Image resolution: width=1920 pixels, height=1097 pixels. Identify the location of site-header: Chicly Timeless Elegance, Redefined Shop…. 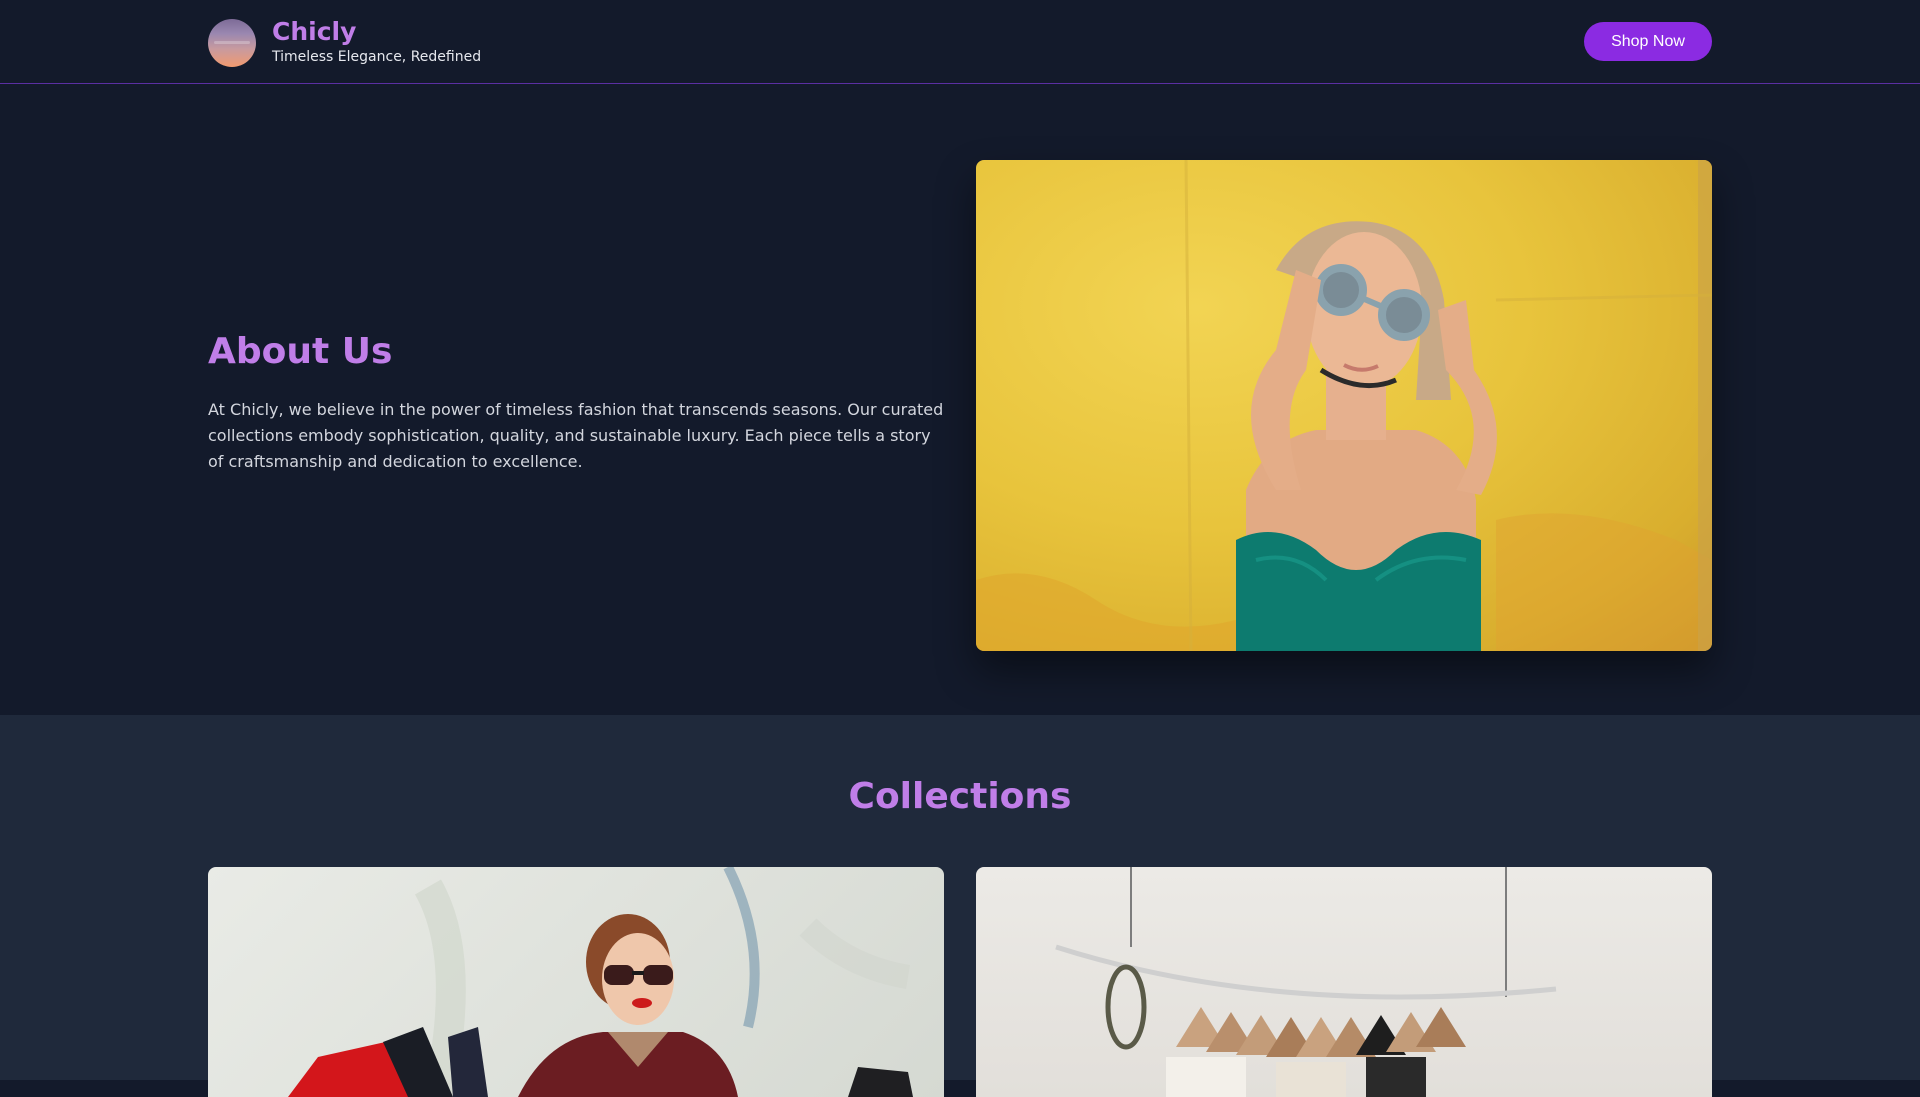
(960, 42).